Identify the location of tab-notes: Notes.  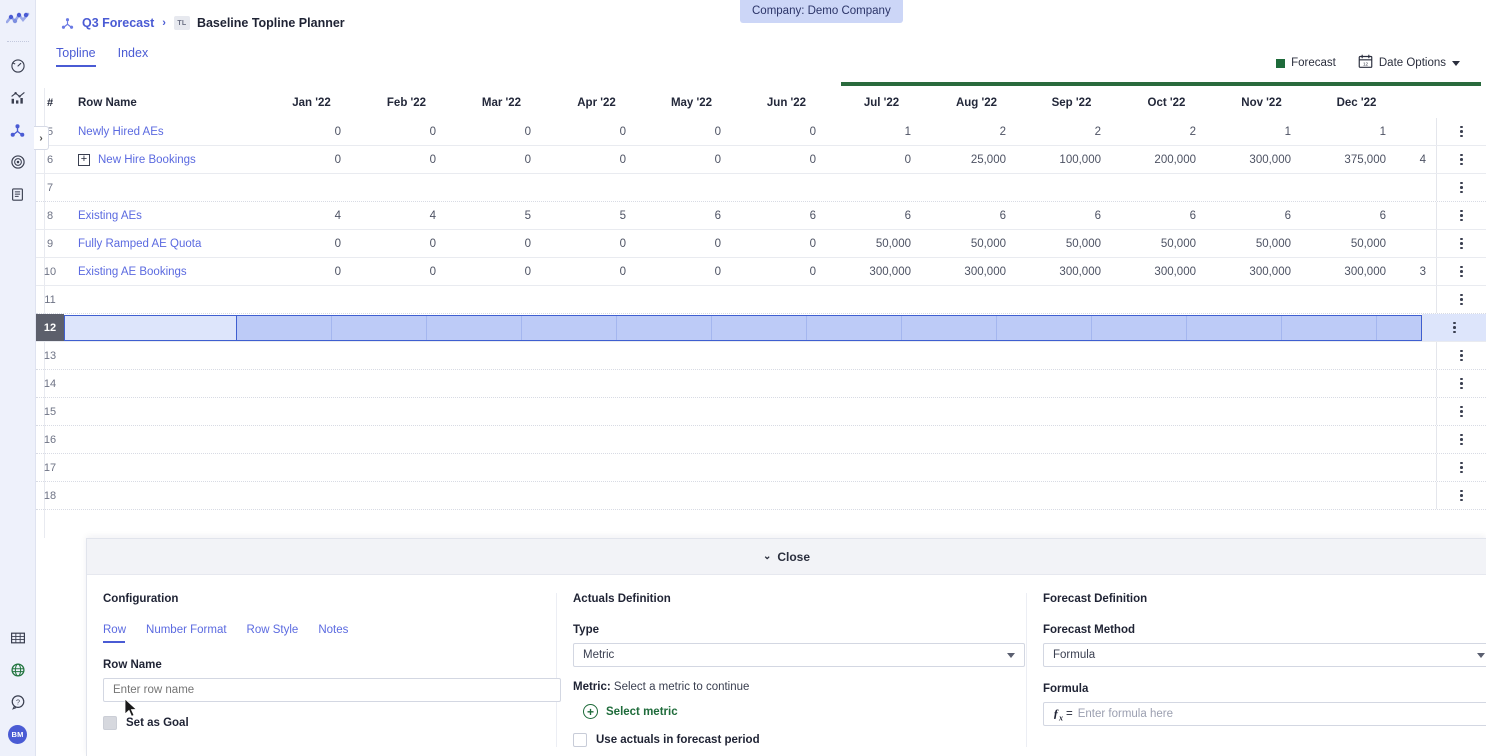
(333, 633).